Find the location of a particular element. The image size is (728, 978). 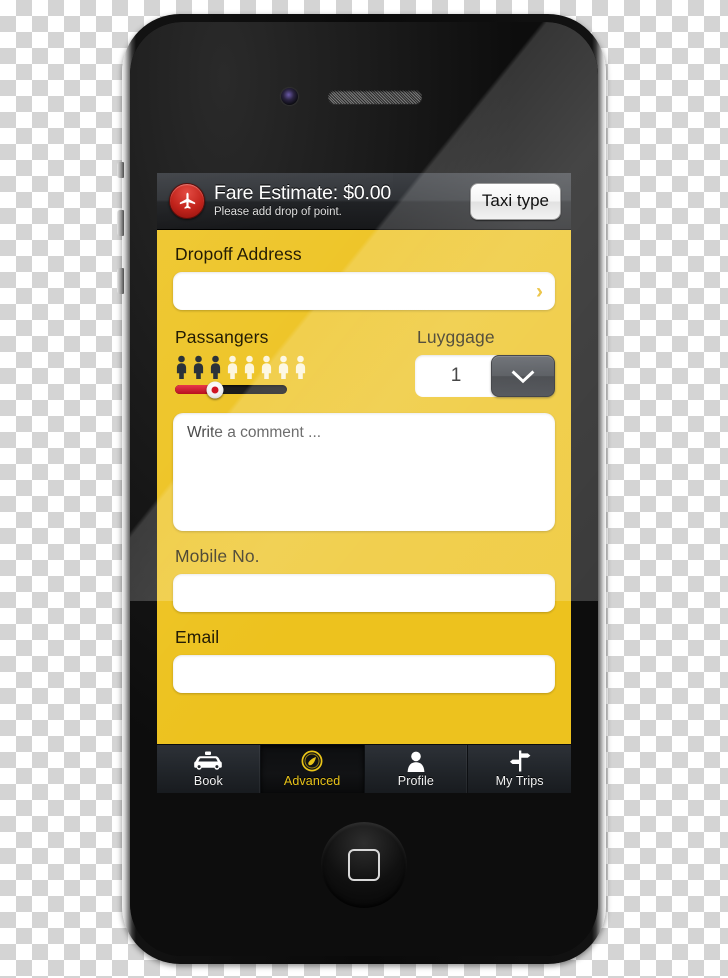

chevron-down-icon is located at coordinates (523, 376).